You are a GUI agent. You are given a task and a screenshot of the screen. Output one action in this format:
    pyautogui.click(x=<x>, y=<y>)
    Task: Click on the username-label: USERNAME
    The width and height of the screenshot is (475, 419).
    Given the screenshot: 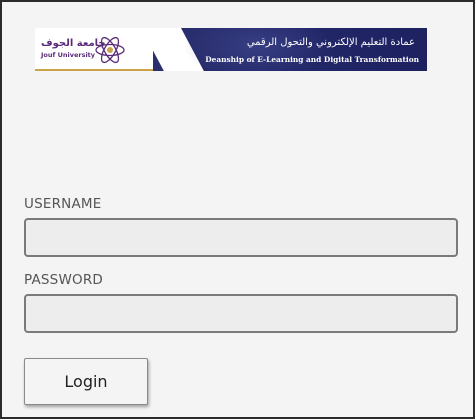 What is the action you would take?
    pyautogui.click(x=63, y=204)
    